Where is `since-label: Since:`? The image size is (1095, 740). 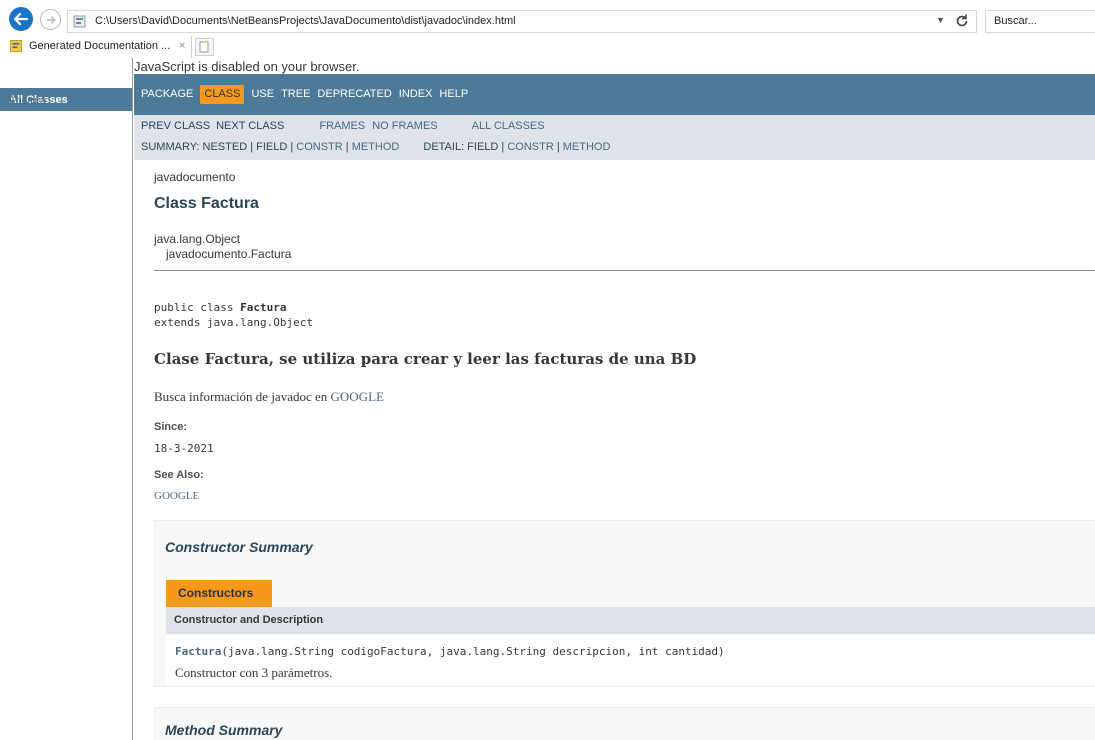 since-label: Since: is located at coordinates (171, 427).